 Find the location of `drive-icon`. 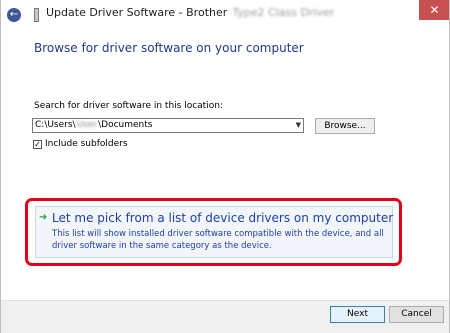

drive-icon is located at coordinates (36, 15).